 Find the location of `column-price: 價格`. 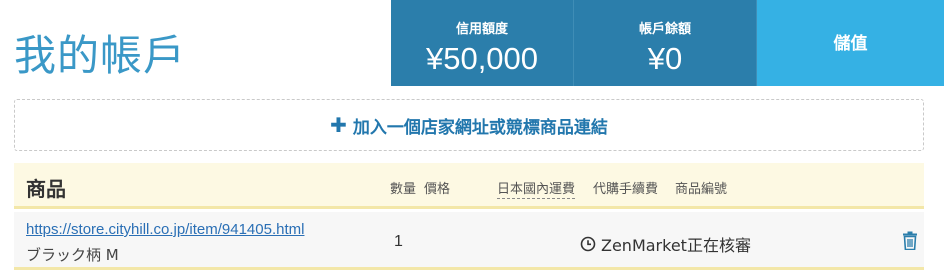

column-price: 價格 is located at coordinates (437, 189).